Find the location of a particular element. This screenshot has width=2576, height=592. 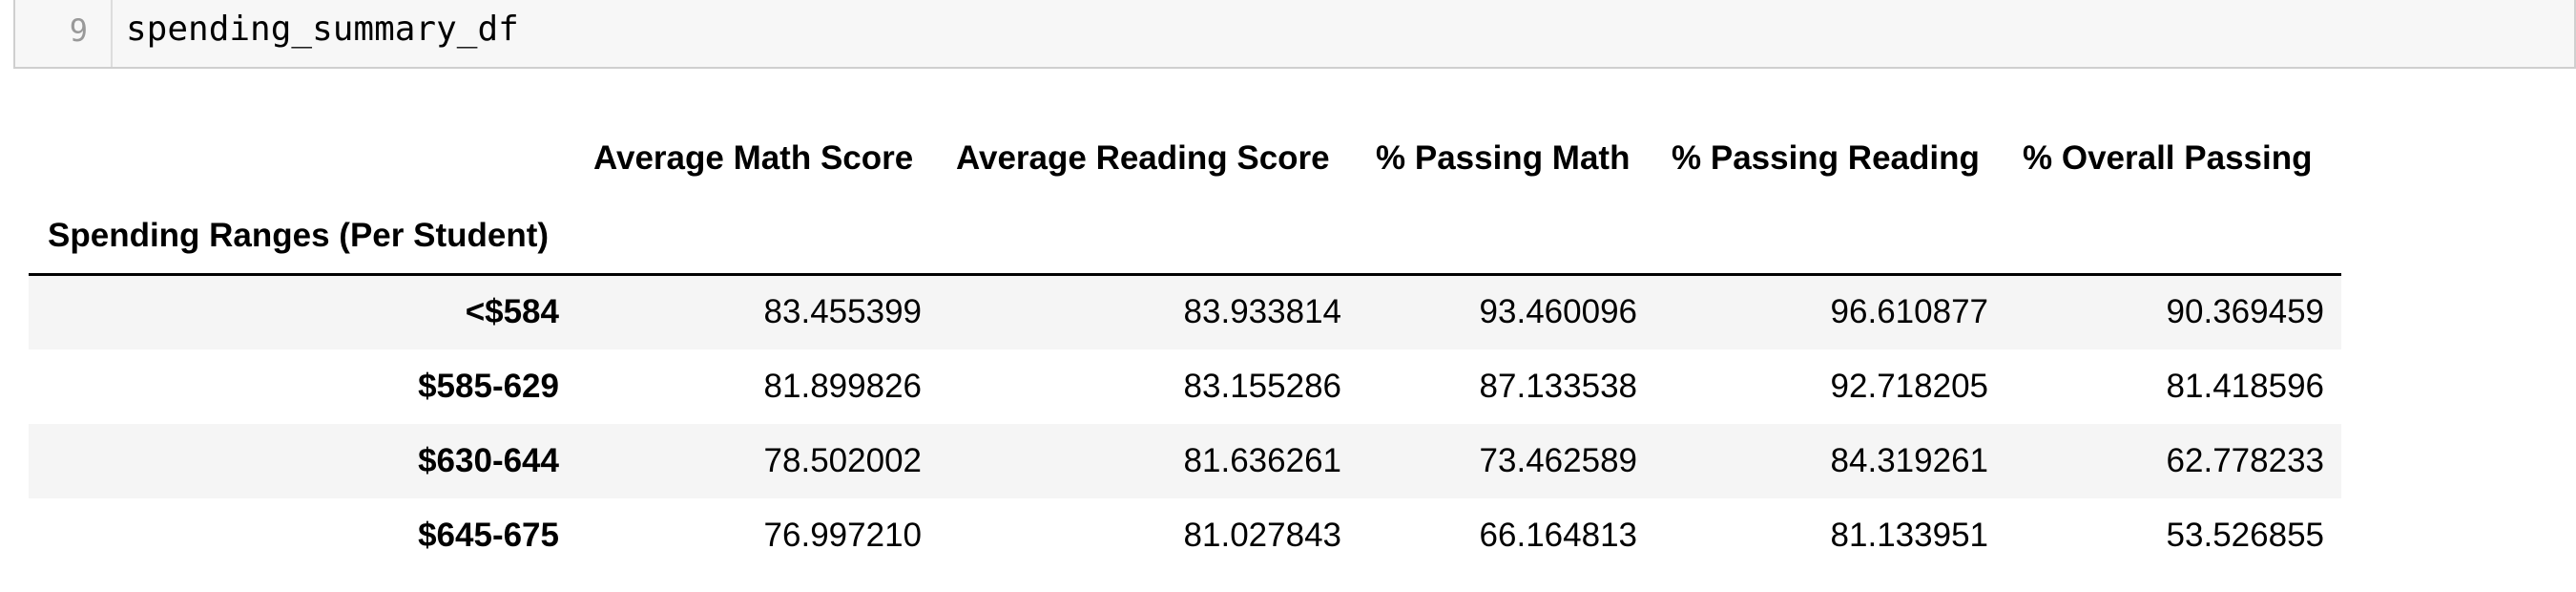

column-header: % Passing Math is located at coordinates (1503, 158).